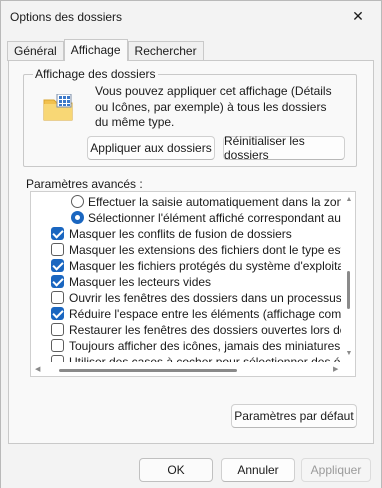 This screenshot has width=382, height=488. What do you see at coordinates (58, 107) in the screenshot?
I see `folder-grid-icon` at bounding box center [58, 107].